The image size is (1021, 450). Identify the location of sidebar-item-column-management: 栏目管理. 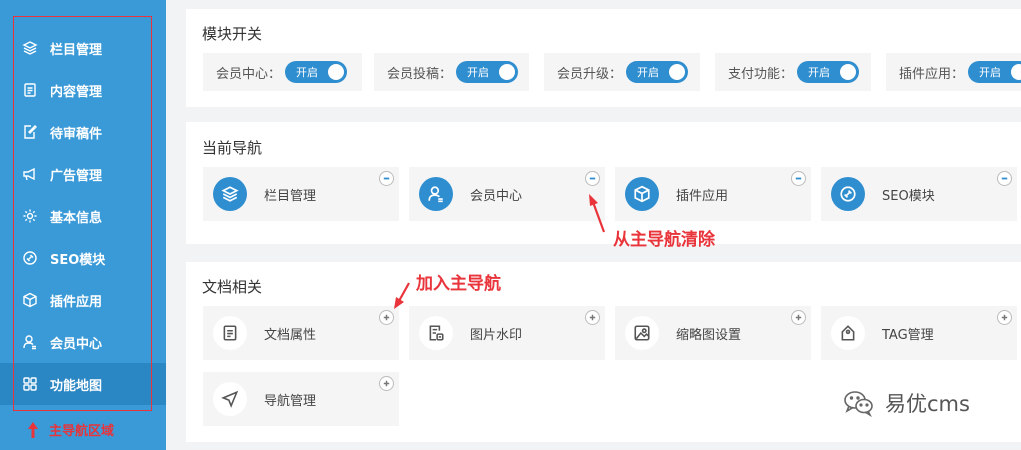
(83, 48).